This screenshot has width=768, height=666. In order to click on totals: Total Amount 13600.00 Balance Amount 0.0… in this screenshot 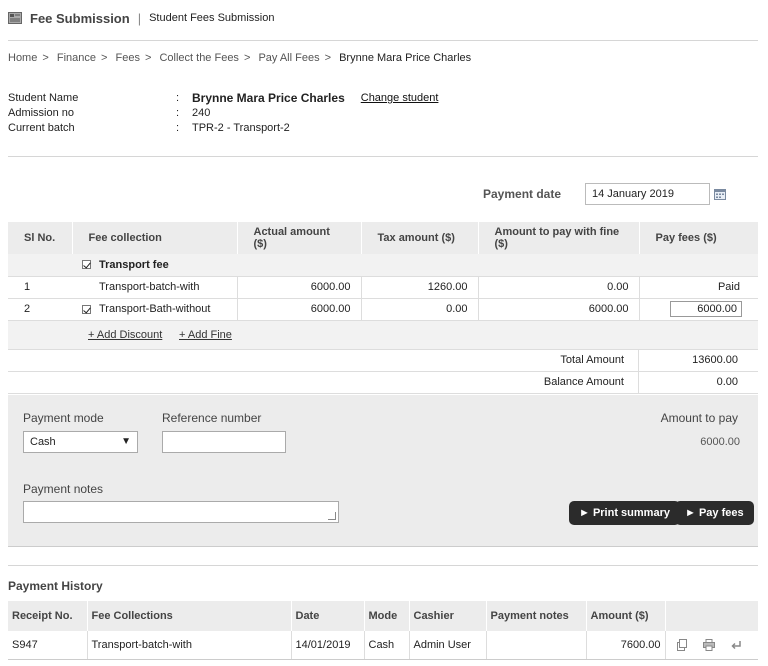, I will do `click(383, 372)`.